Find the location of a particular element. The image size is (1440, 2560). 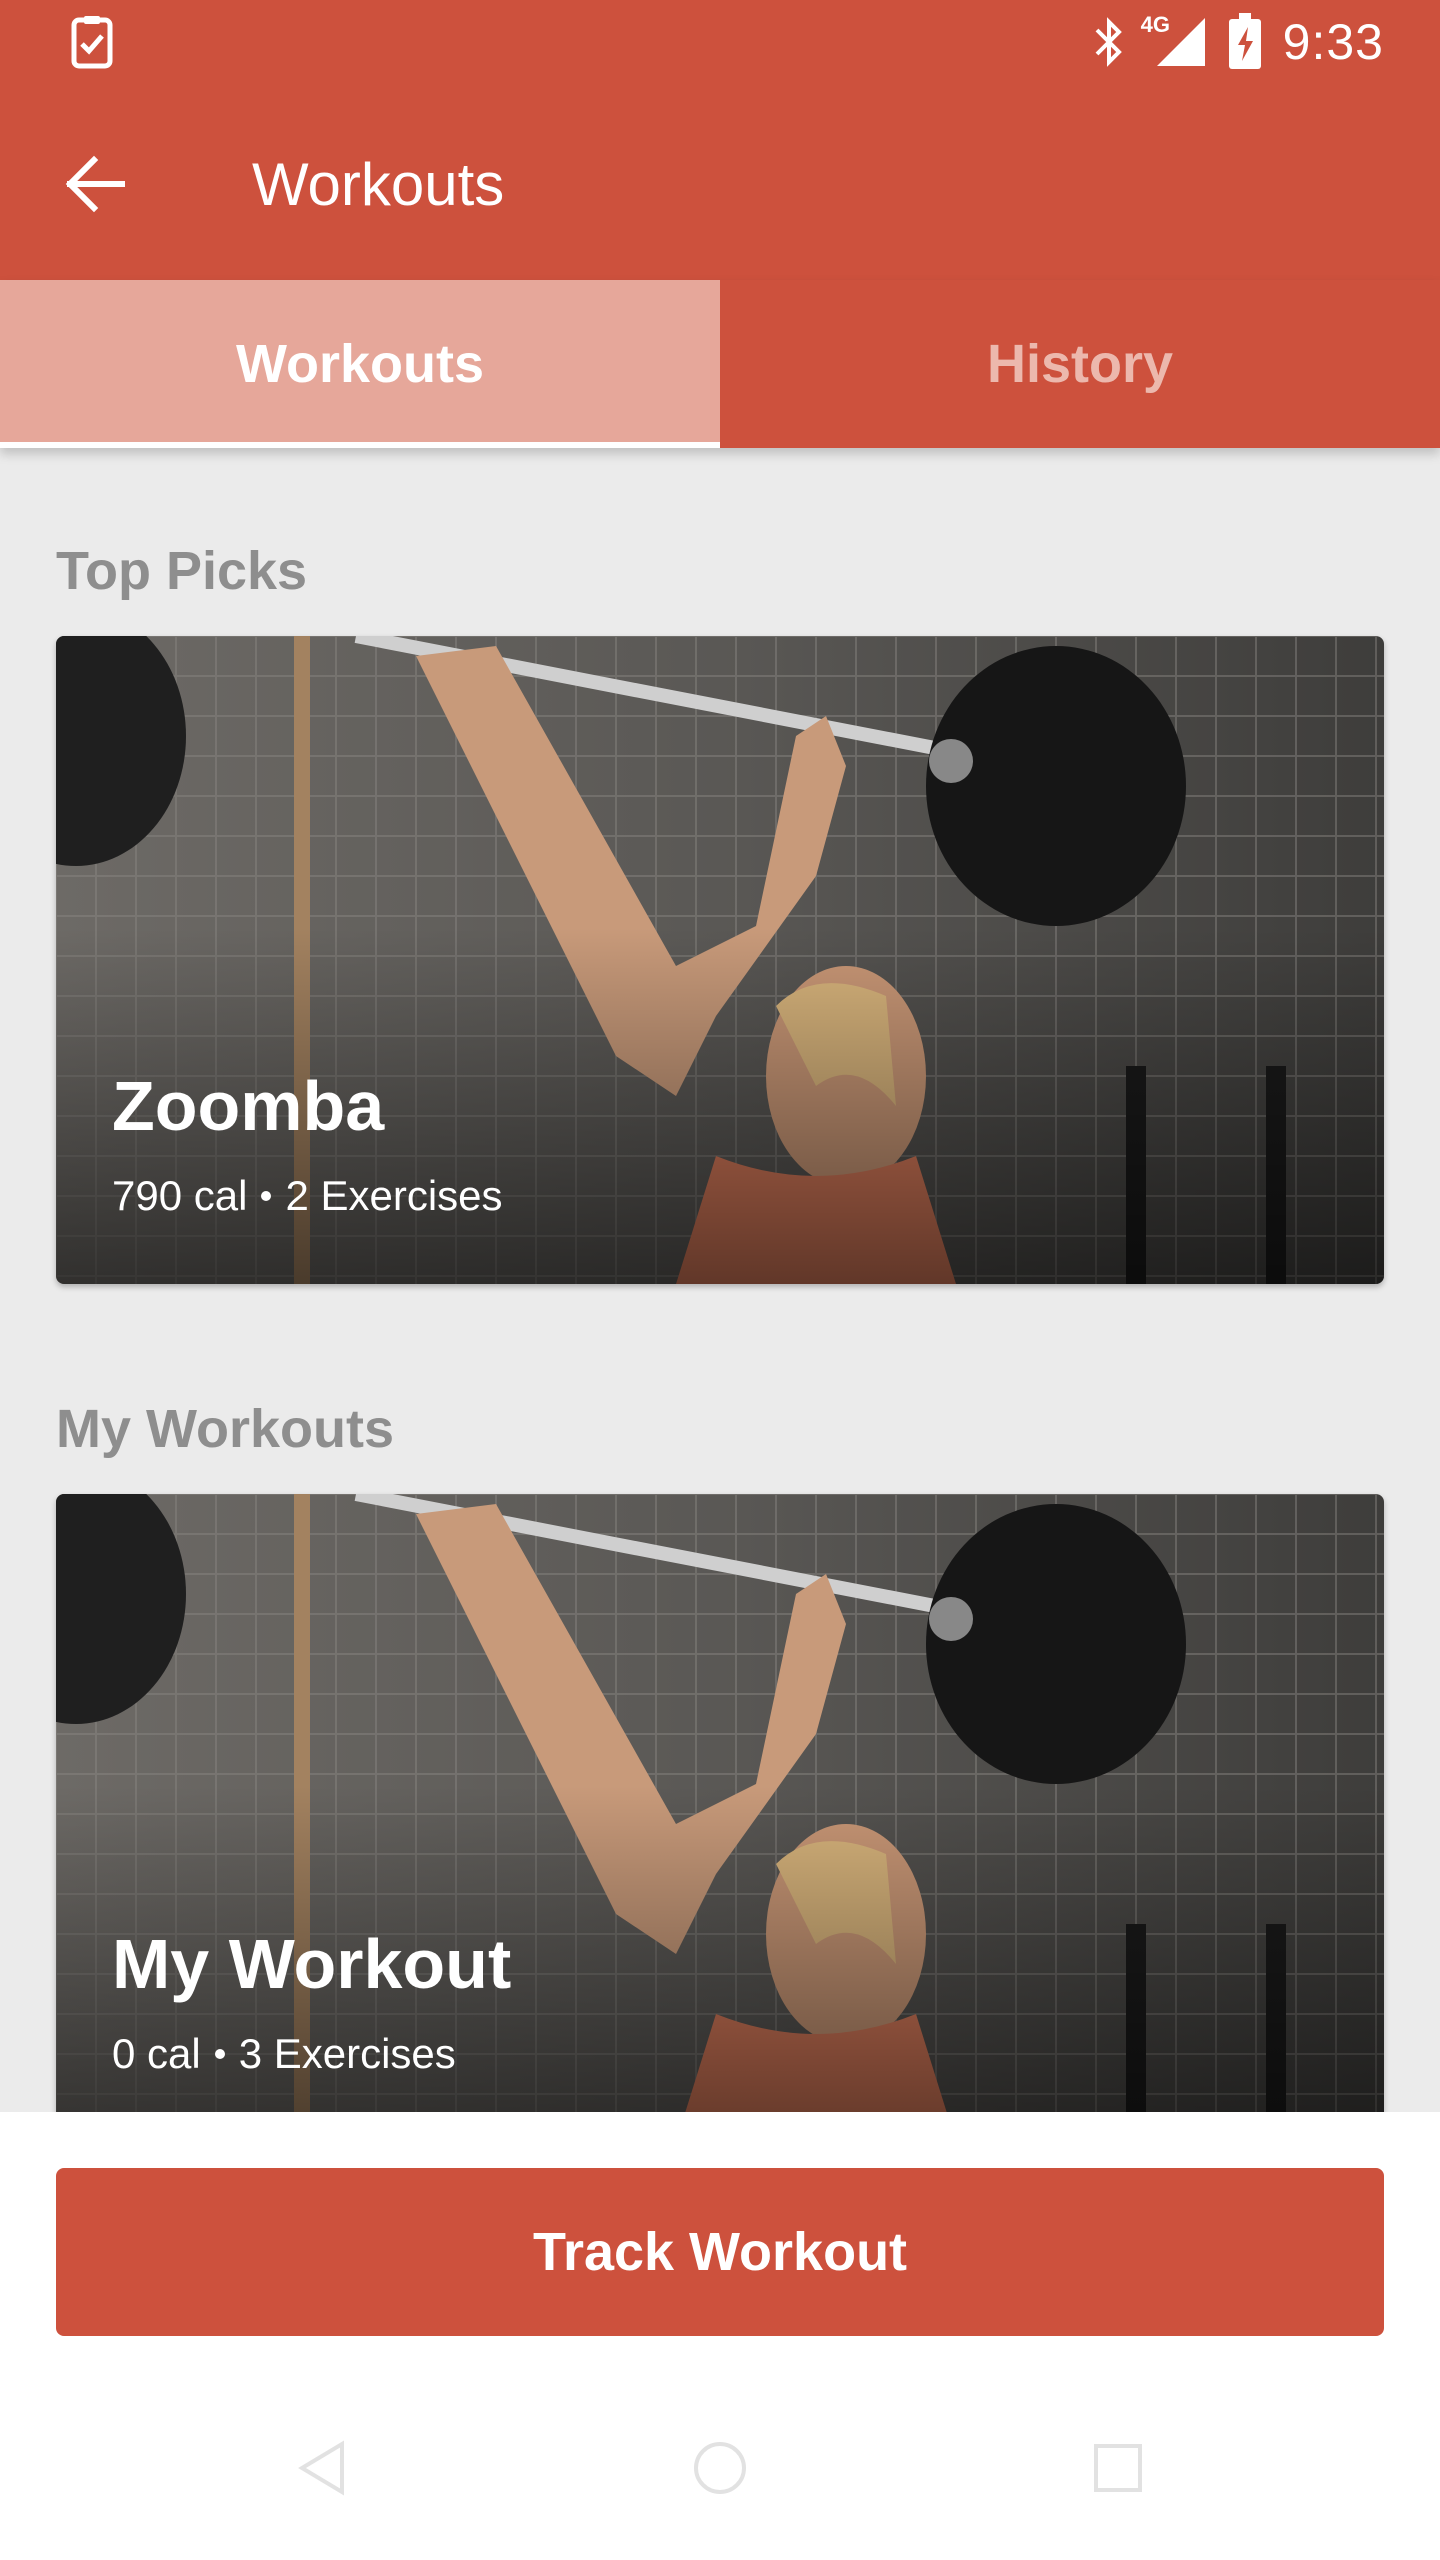

arrow-back-icon is located at coordinates (96, 184).